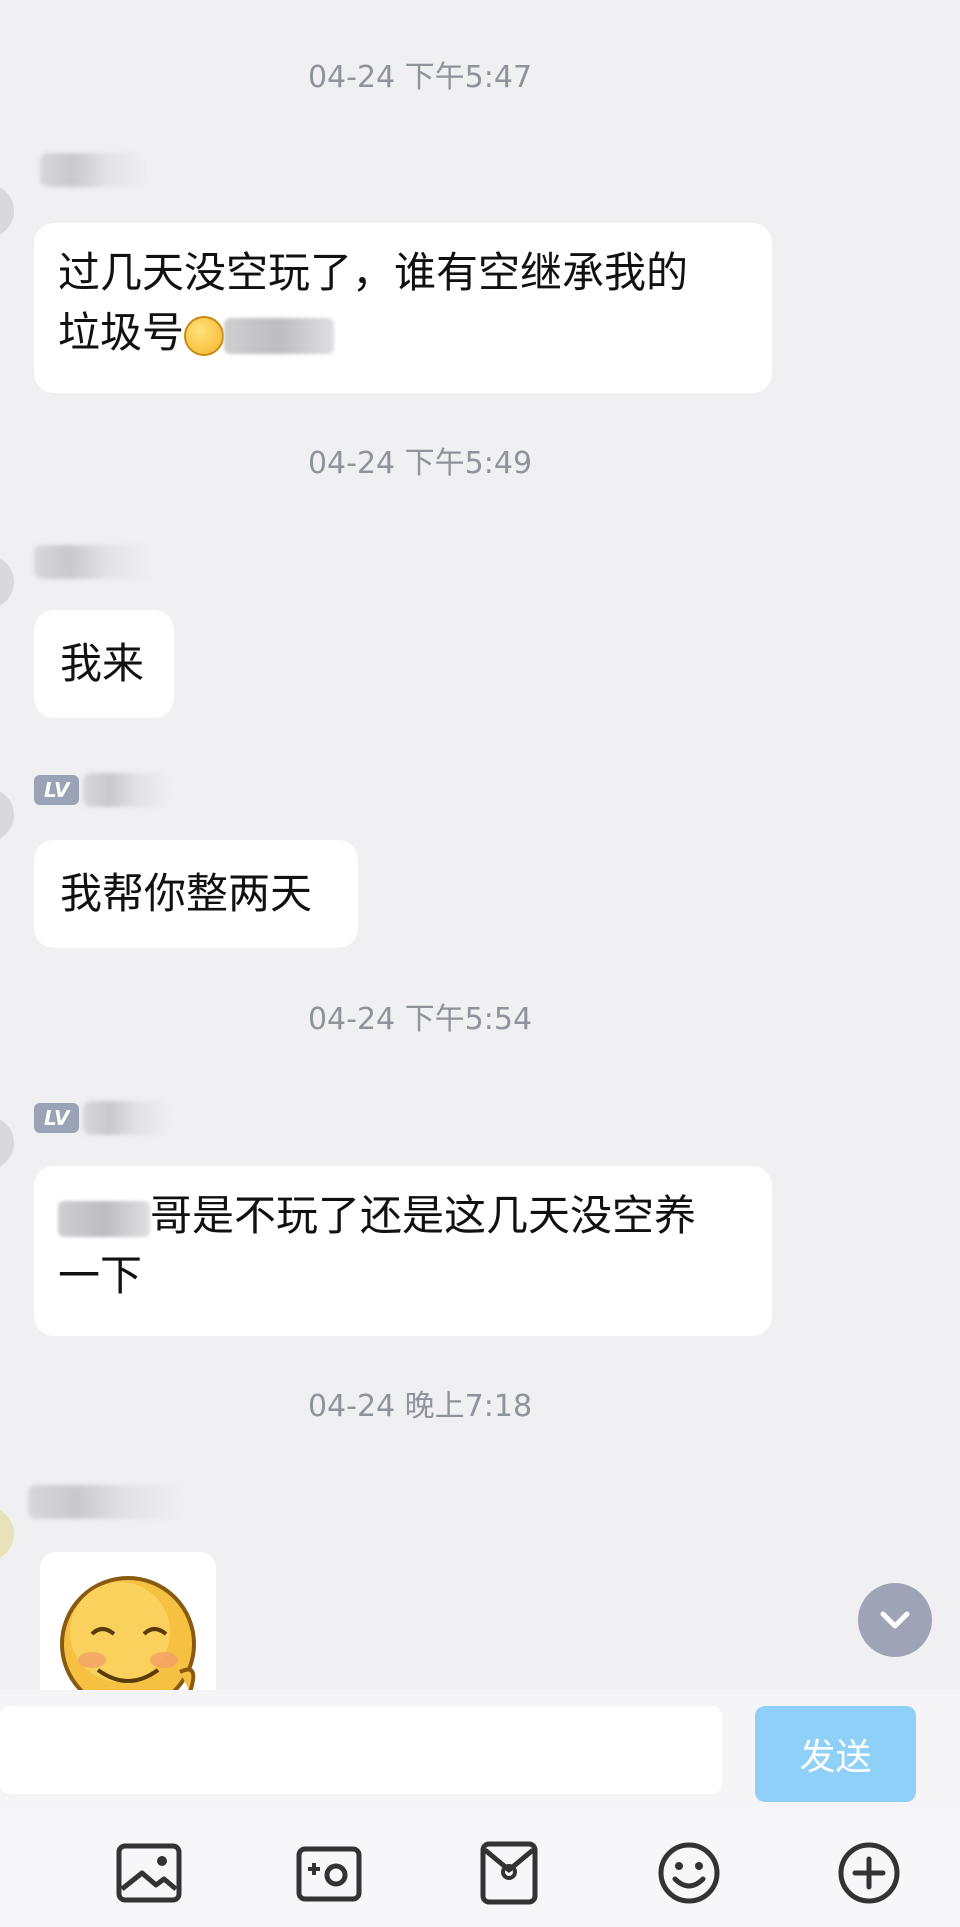  Describe the element at coordinates (420, 463) in the screenshot. I see `timestamp: 04-24 下午5:49` at that location.